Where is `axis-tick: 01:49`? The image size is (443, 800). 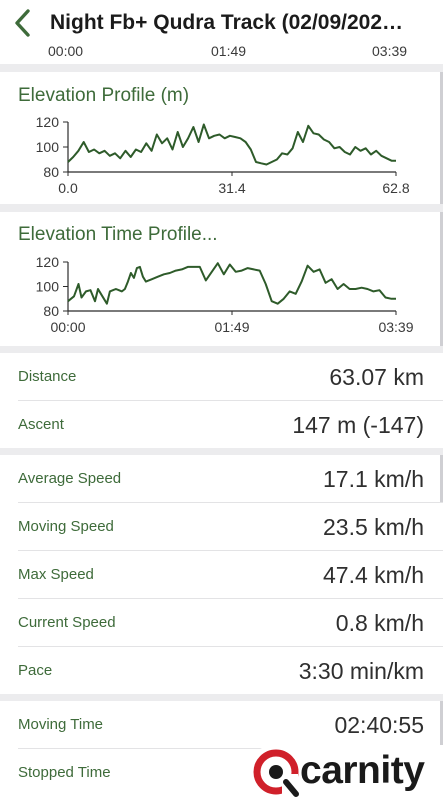 axis-tick: 01:49 is located at coordinates (229, 51).